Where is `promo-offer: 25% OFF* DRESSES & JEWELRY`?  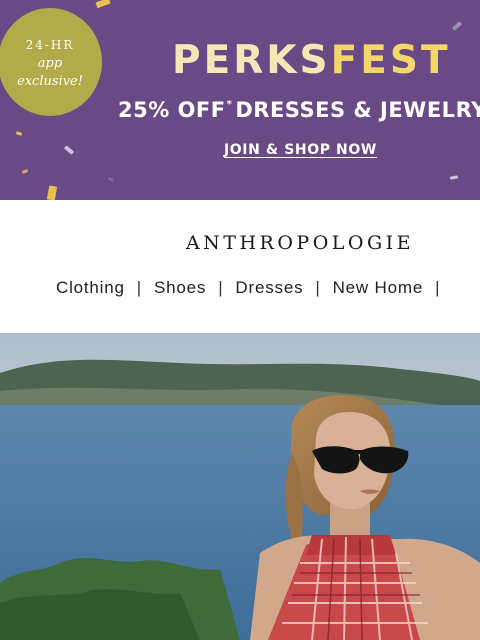
promo-offer: 25% OFF* DRESSES & JEWELRY is located at coordinates (299, 110).